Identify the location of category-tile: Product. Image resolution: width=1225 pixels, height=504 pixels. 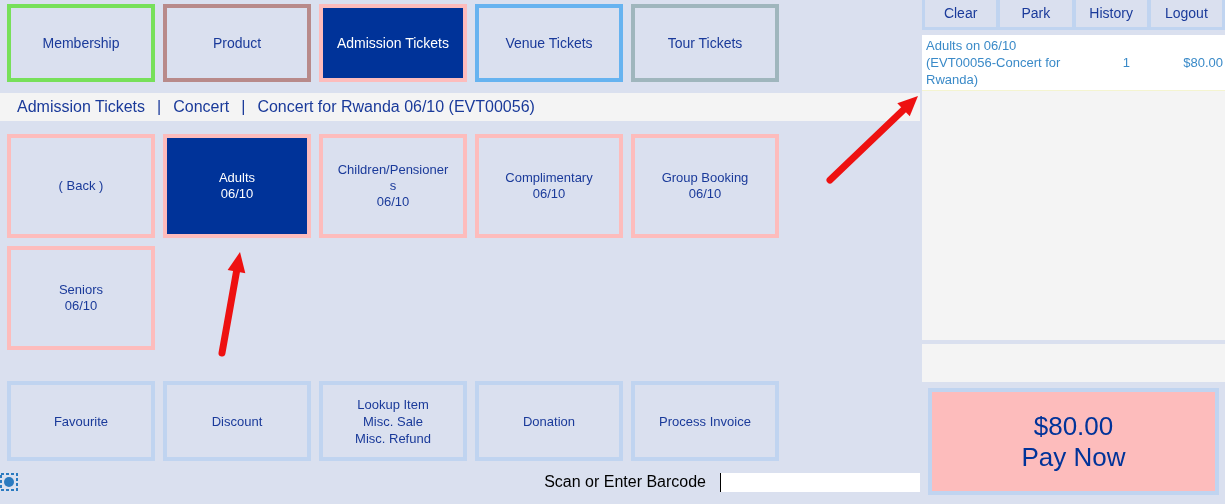
(237, 43).